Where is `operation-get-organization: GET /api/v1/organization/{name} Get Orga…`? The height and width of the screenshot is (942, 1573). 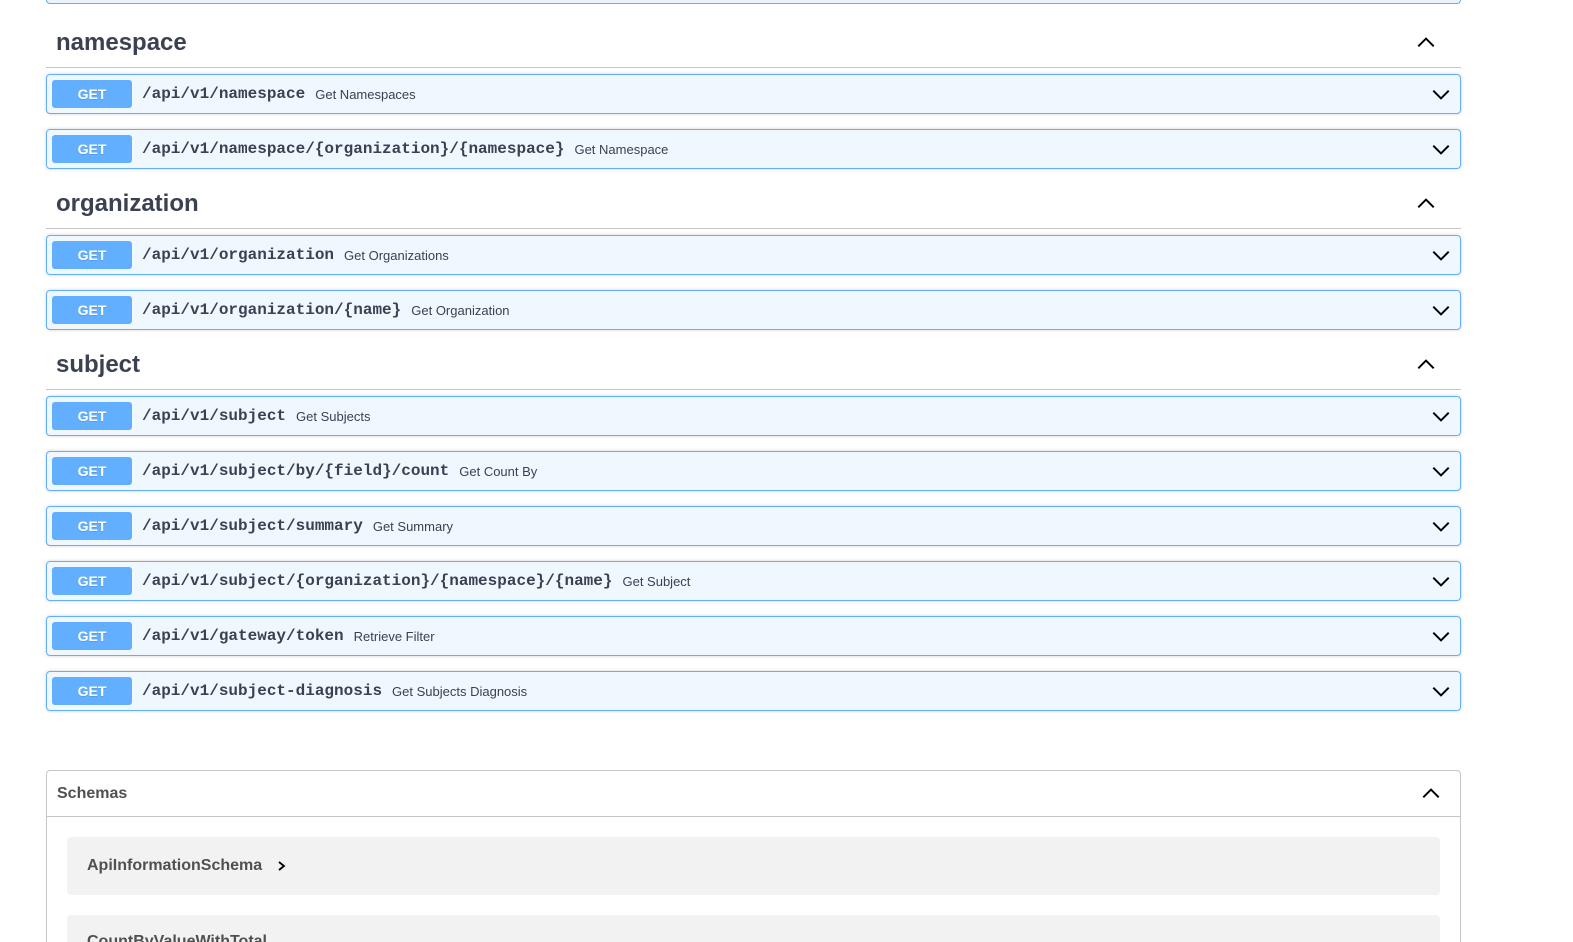 operation-get-organization: GET /api/v1/organization/{name} Get Orga… is located at coordinates (753, 310).